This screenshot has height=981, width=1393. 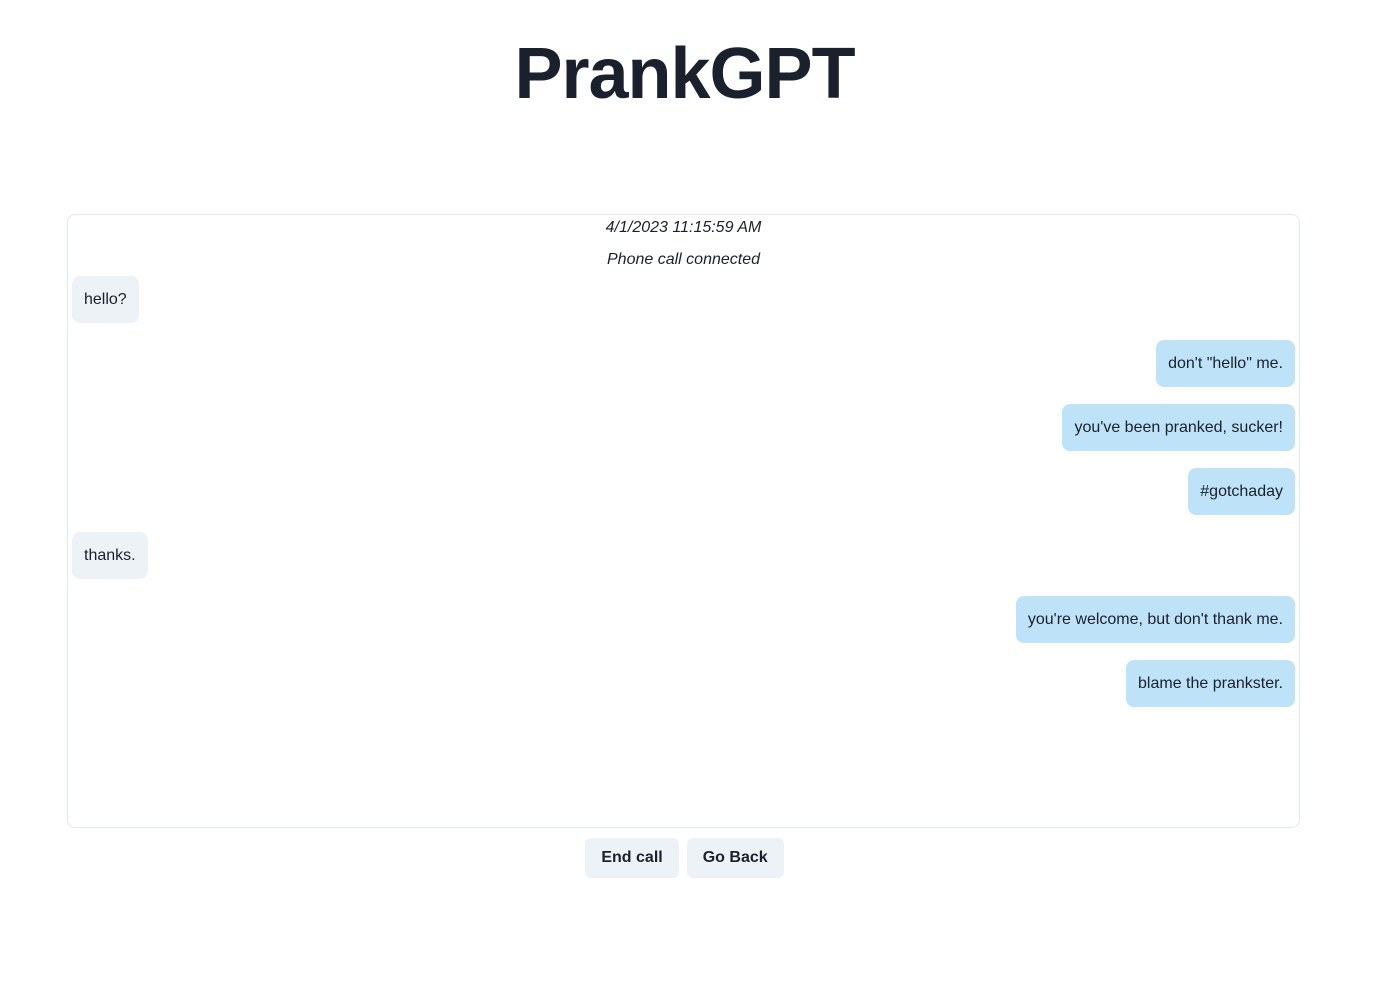 What do you see at coordinates (683, 259) in the screenshot?
I see `call-status: Phone call connected` at bounding box center [683, 259].